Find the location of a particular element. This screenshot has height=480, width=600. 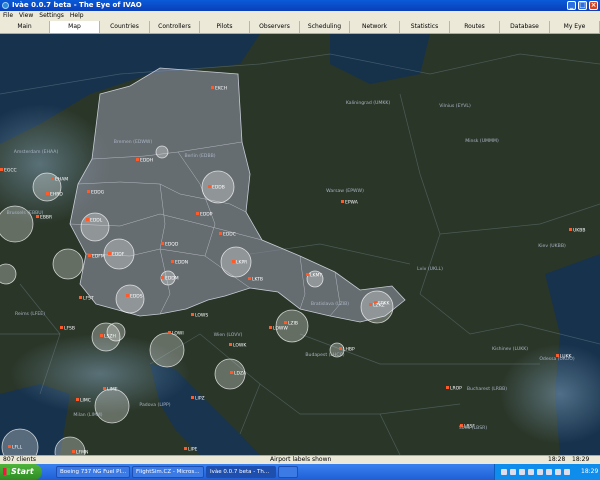

tray-update-icon is located at coordinates (540, 472).